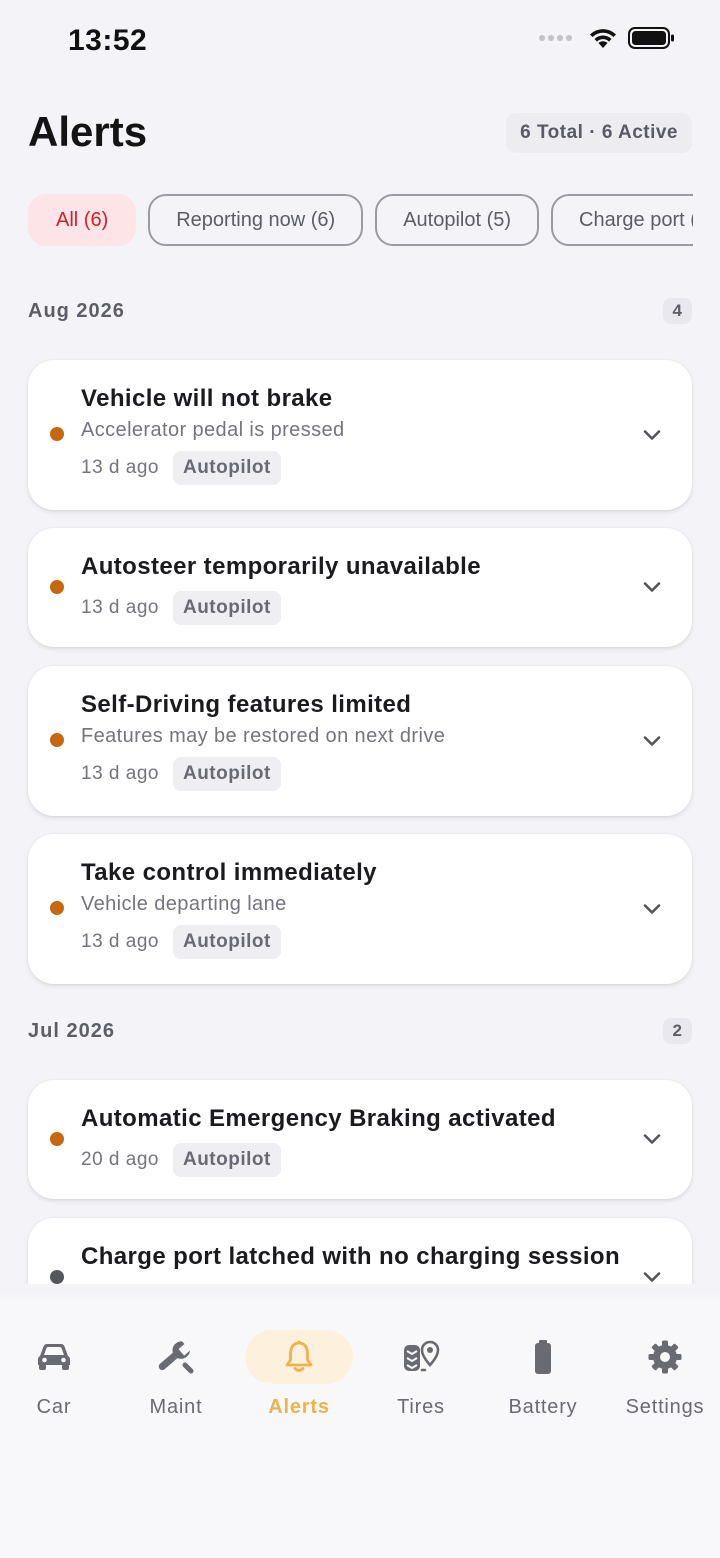 This screenshot has width=720, height=1558. I want to click on bell-icon, so click(299, 1356).